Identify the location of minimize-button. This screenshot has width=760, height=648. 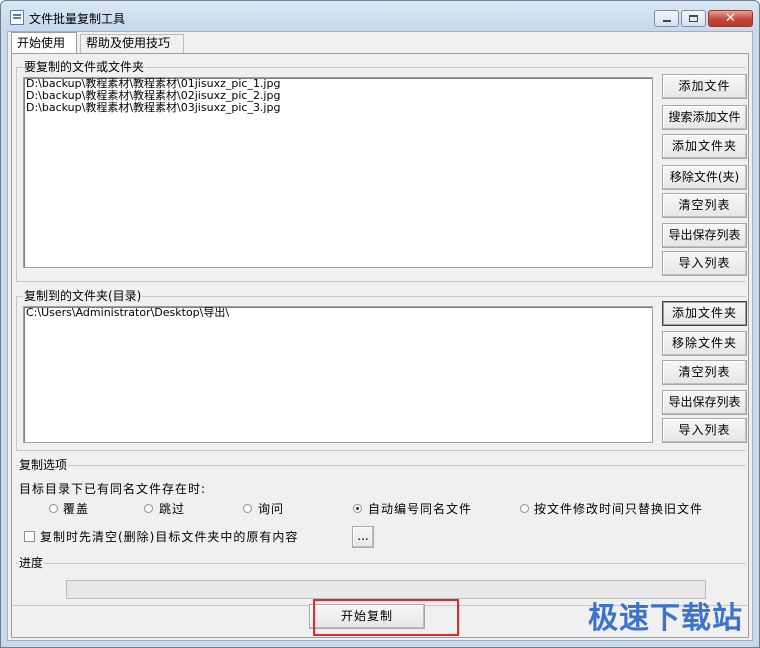
(666, 18).